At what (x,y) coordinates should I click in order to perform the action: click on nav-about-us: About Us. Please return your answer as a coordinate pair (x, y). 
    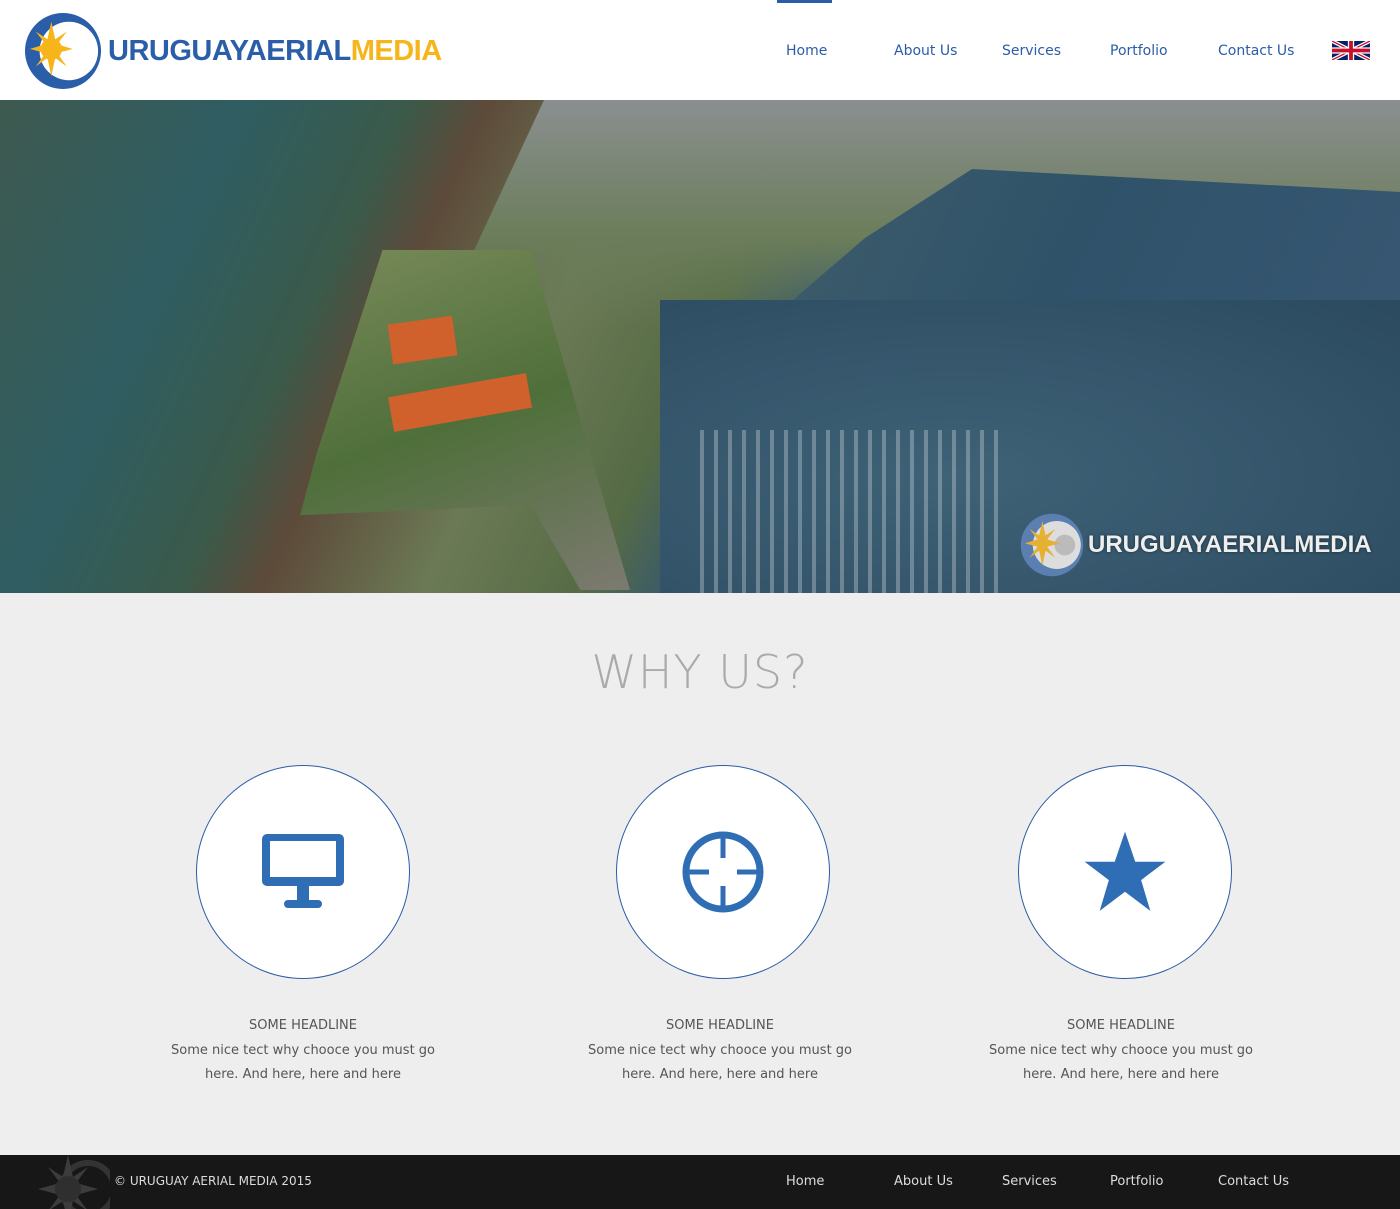
    Looking at the image, I should click on (925, 51).